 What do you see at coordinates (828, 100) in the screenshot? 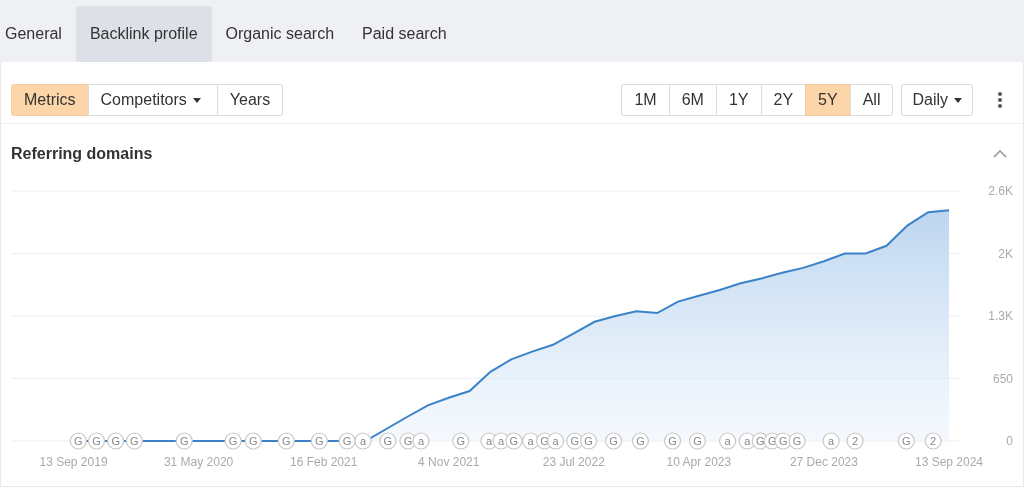
I see `range-button: 5Y` at bounding box center [828, 100].